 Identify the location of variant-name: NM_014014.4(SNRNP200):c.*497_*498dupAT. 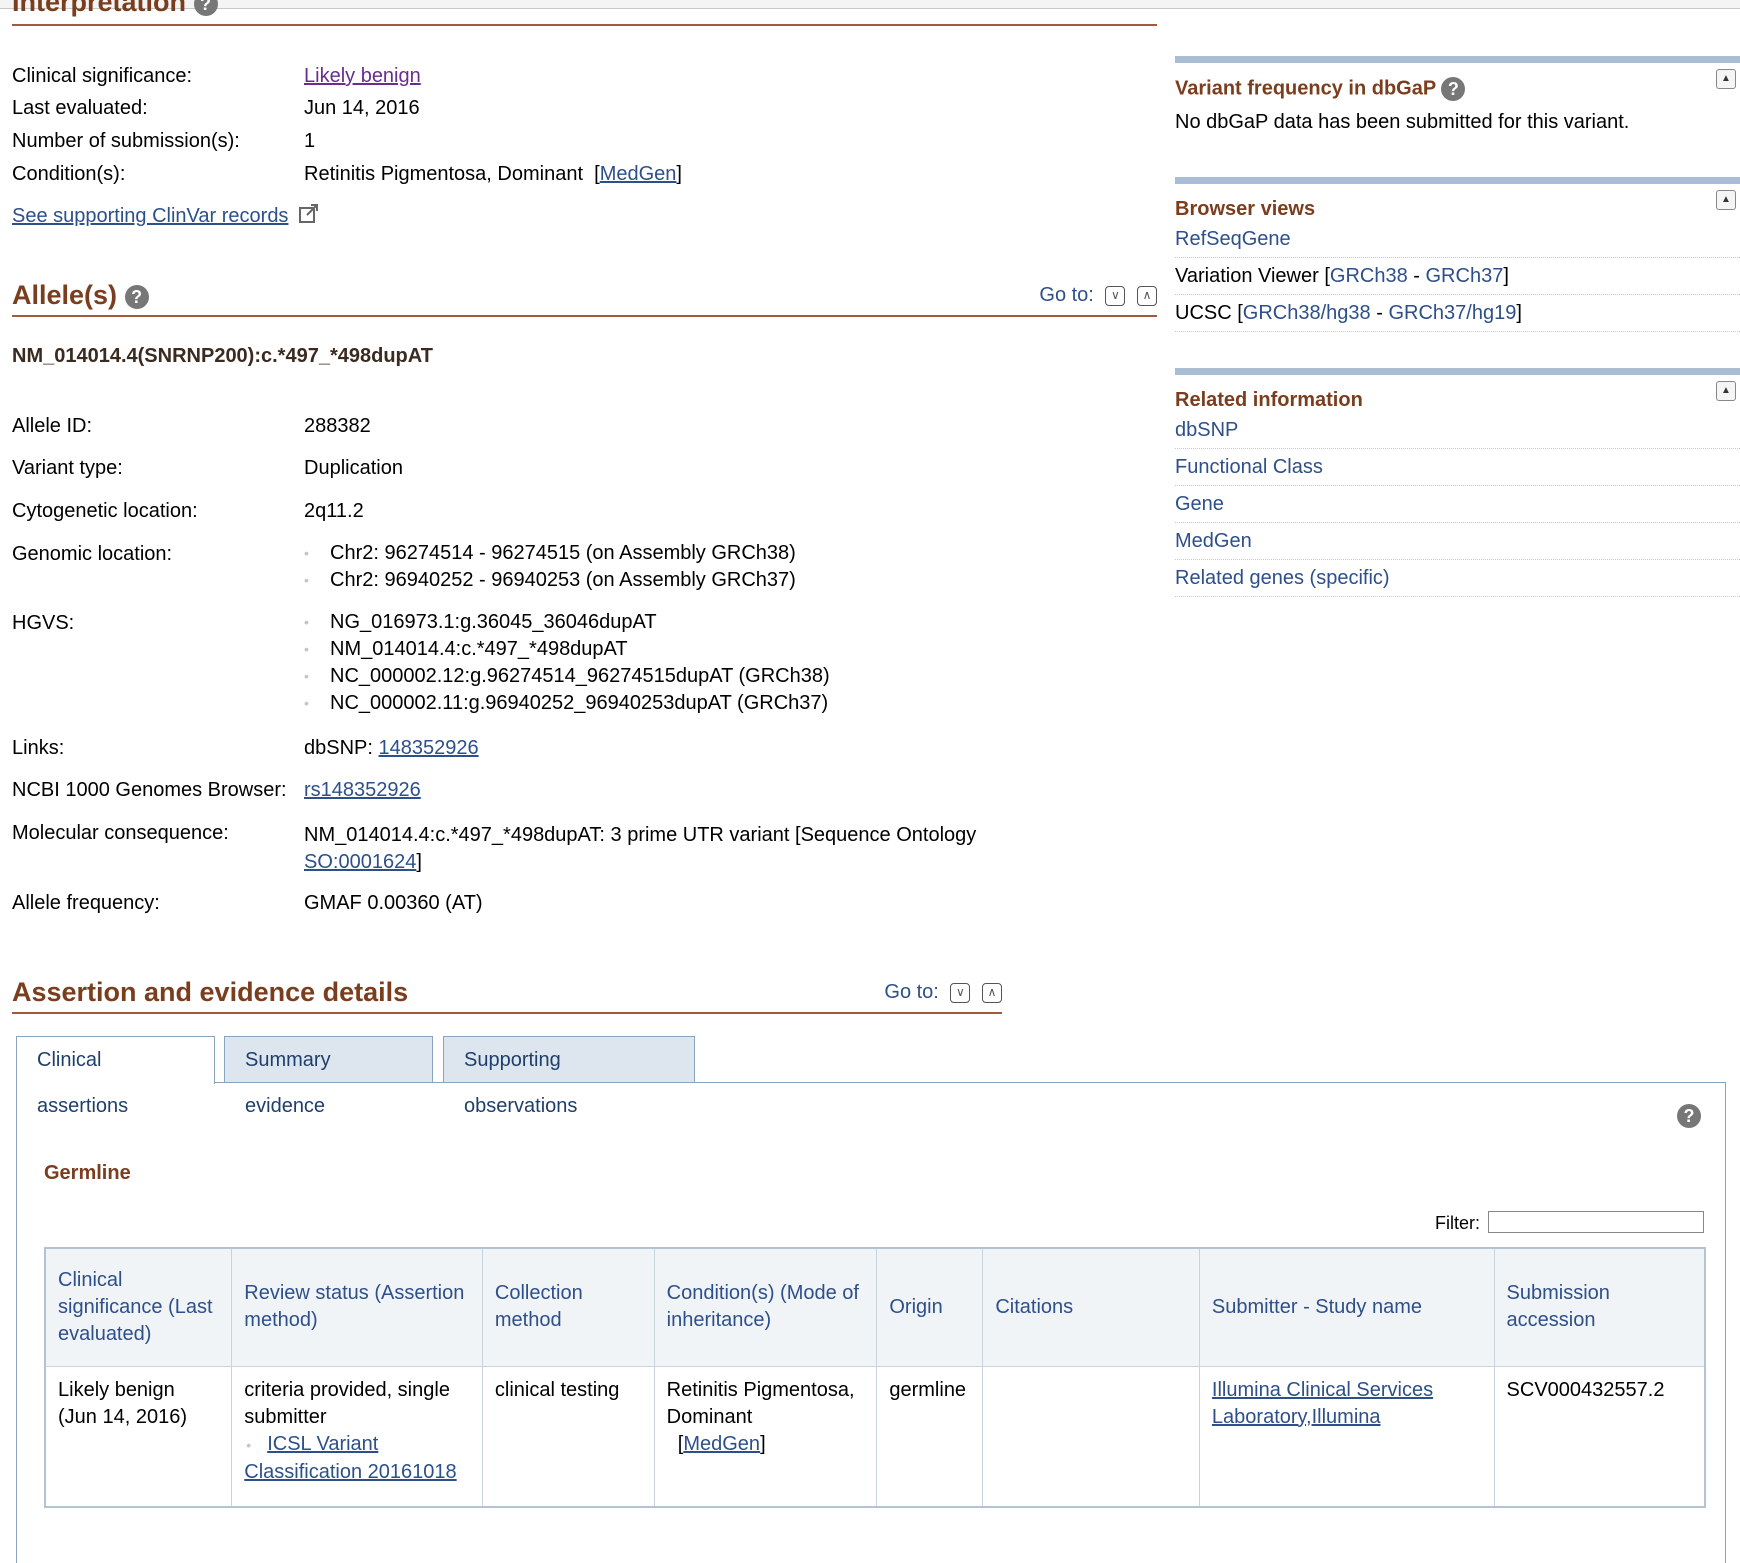
(222, 356).